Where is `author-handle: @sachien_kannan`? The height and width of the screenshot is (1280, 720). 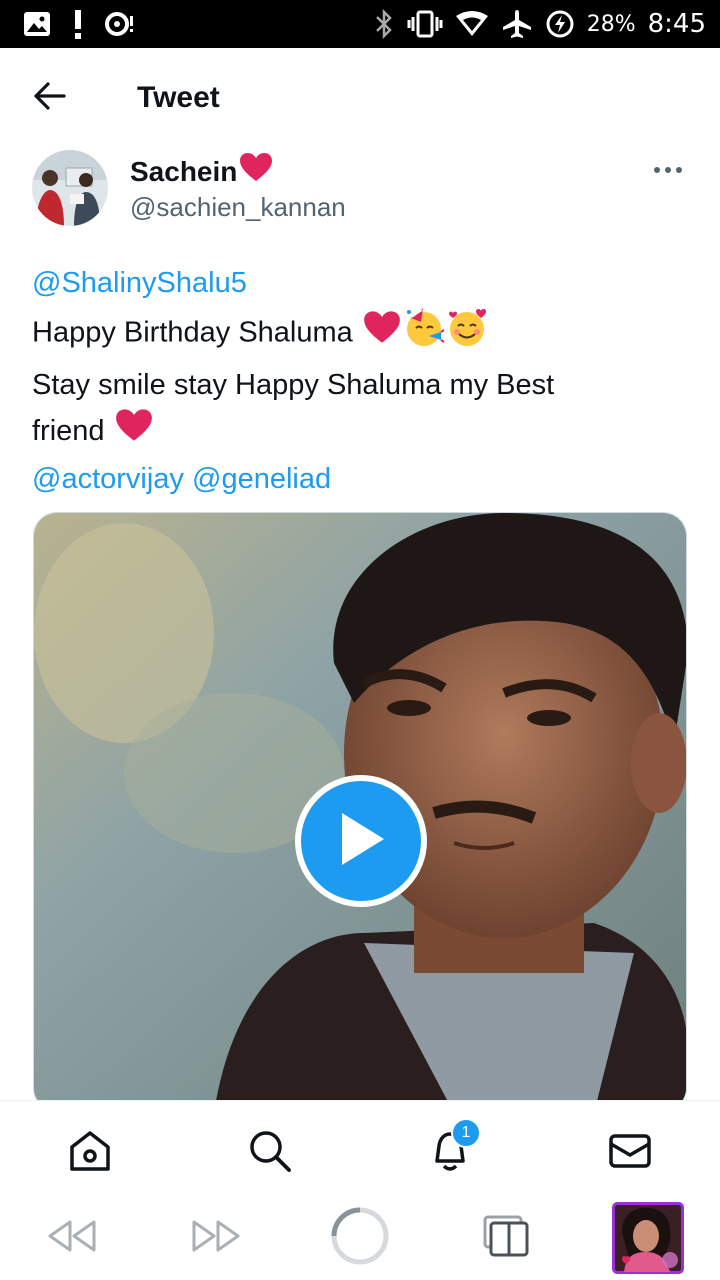 author-handle: @sachien_kannan is located at coordinates (238, 207).